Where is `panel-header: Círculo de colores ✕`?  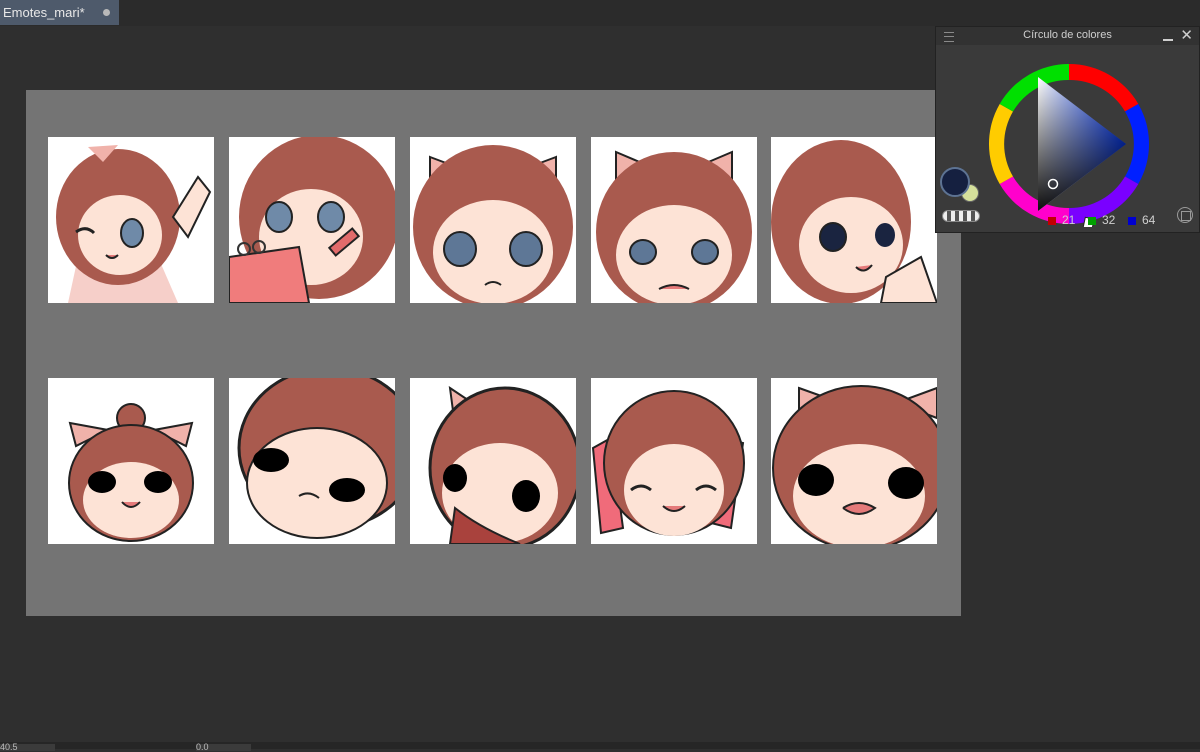 panel-header: Círculo de colores ✕ is located at coordinates (1067, 36).